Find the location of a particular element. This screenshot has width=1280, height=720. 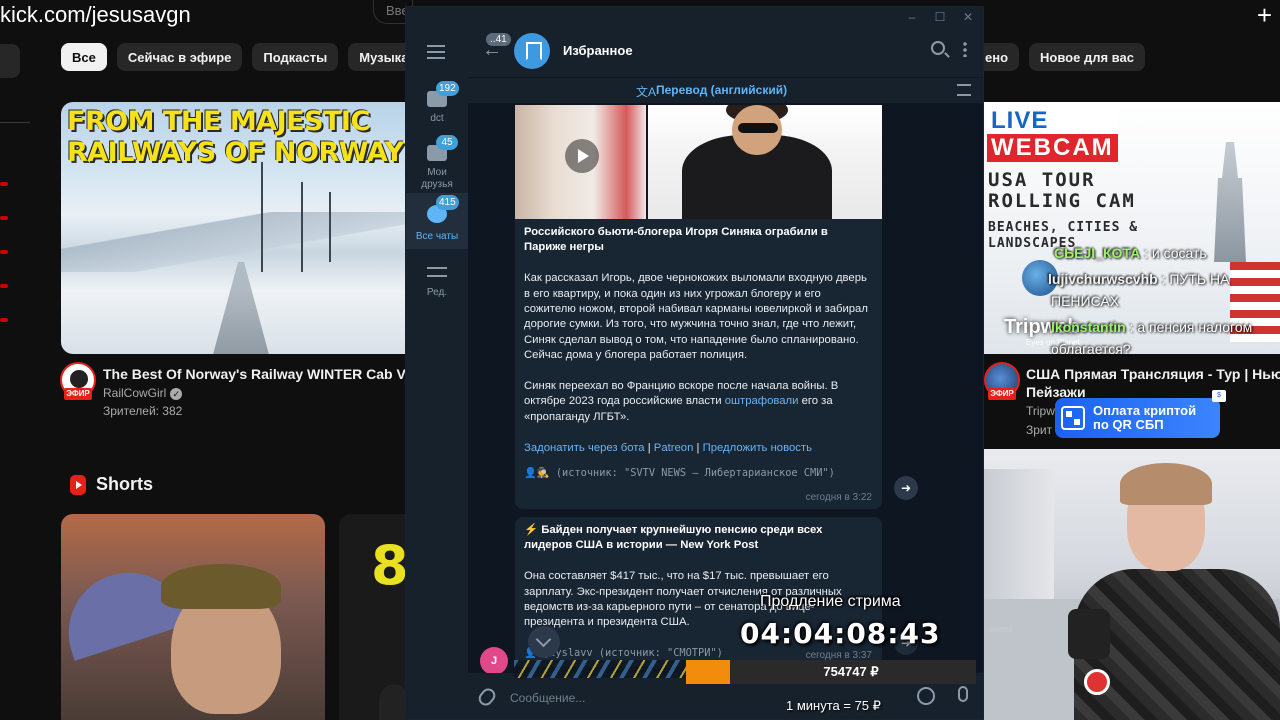

channel-name: Tripw is located at coordinates (1040, 411).